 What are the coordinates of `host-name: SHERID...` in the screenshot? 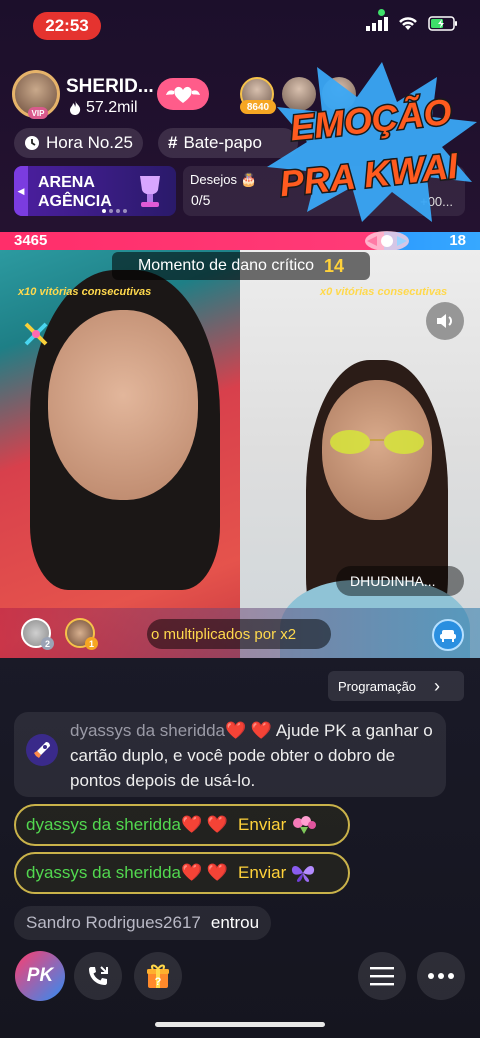 It's located at (110, 87).